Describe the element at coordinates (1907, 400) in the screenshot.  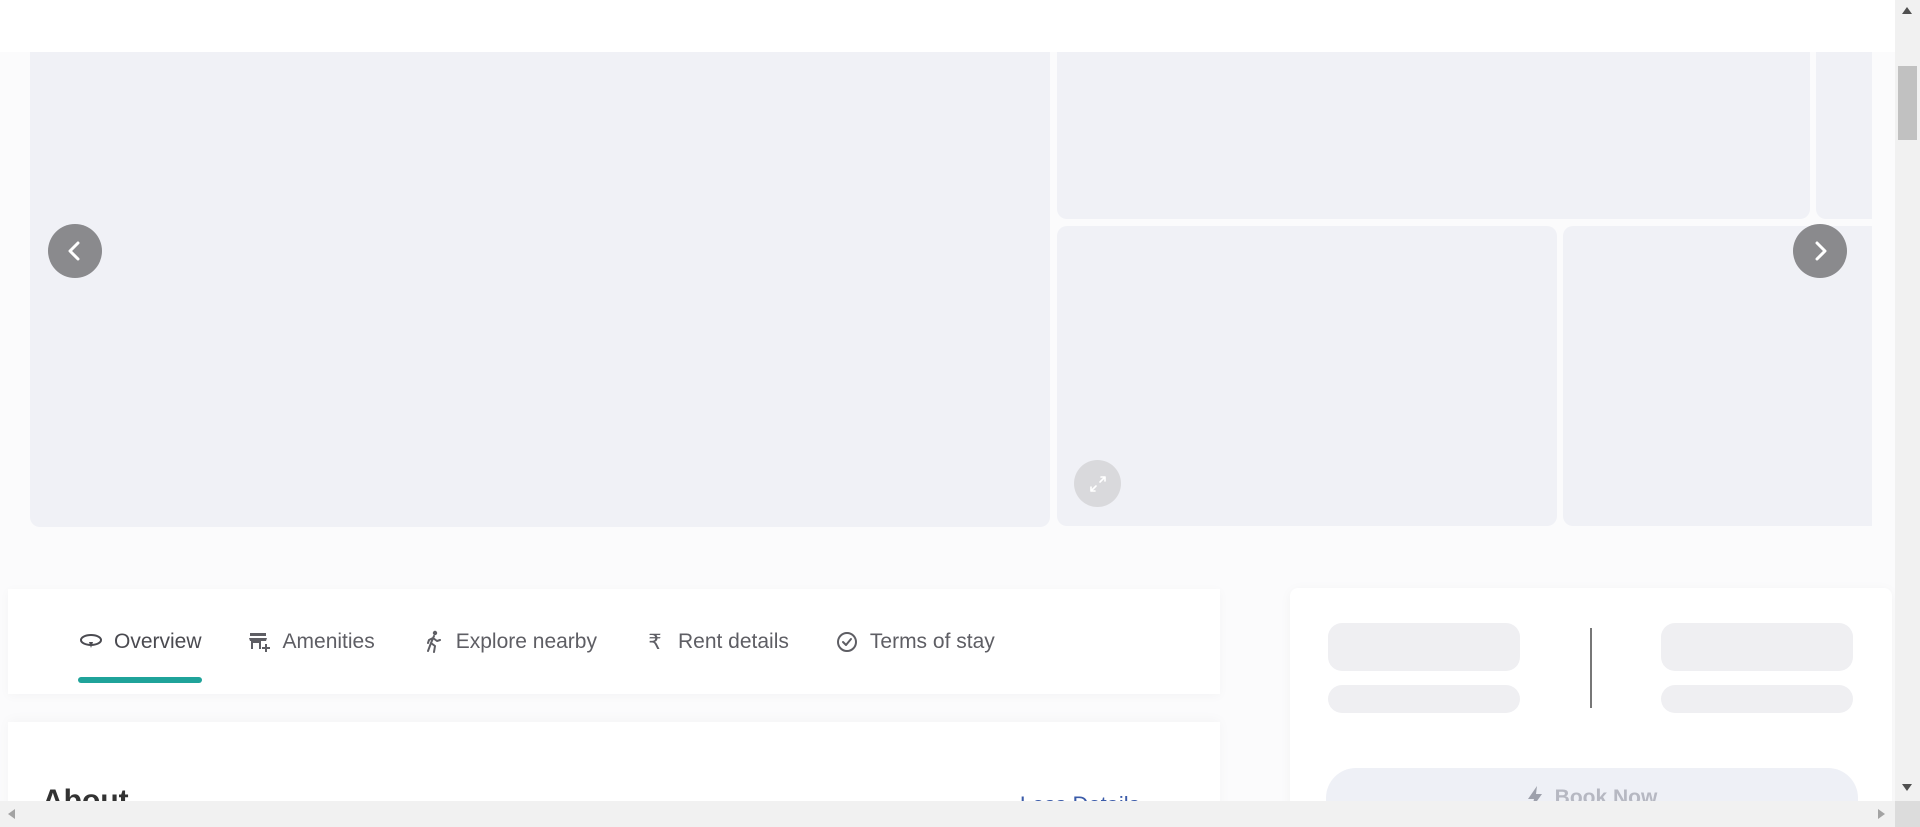
I see `vertical-scrollbar` at that location.